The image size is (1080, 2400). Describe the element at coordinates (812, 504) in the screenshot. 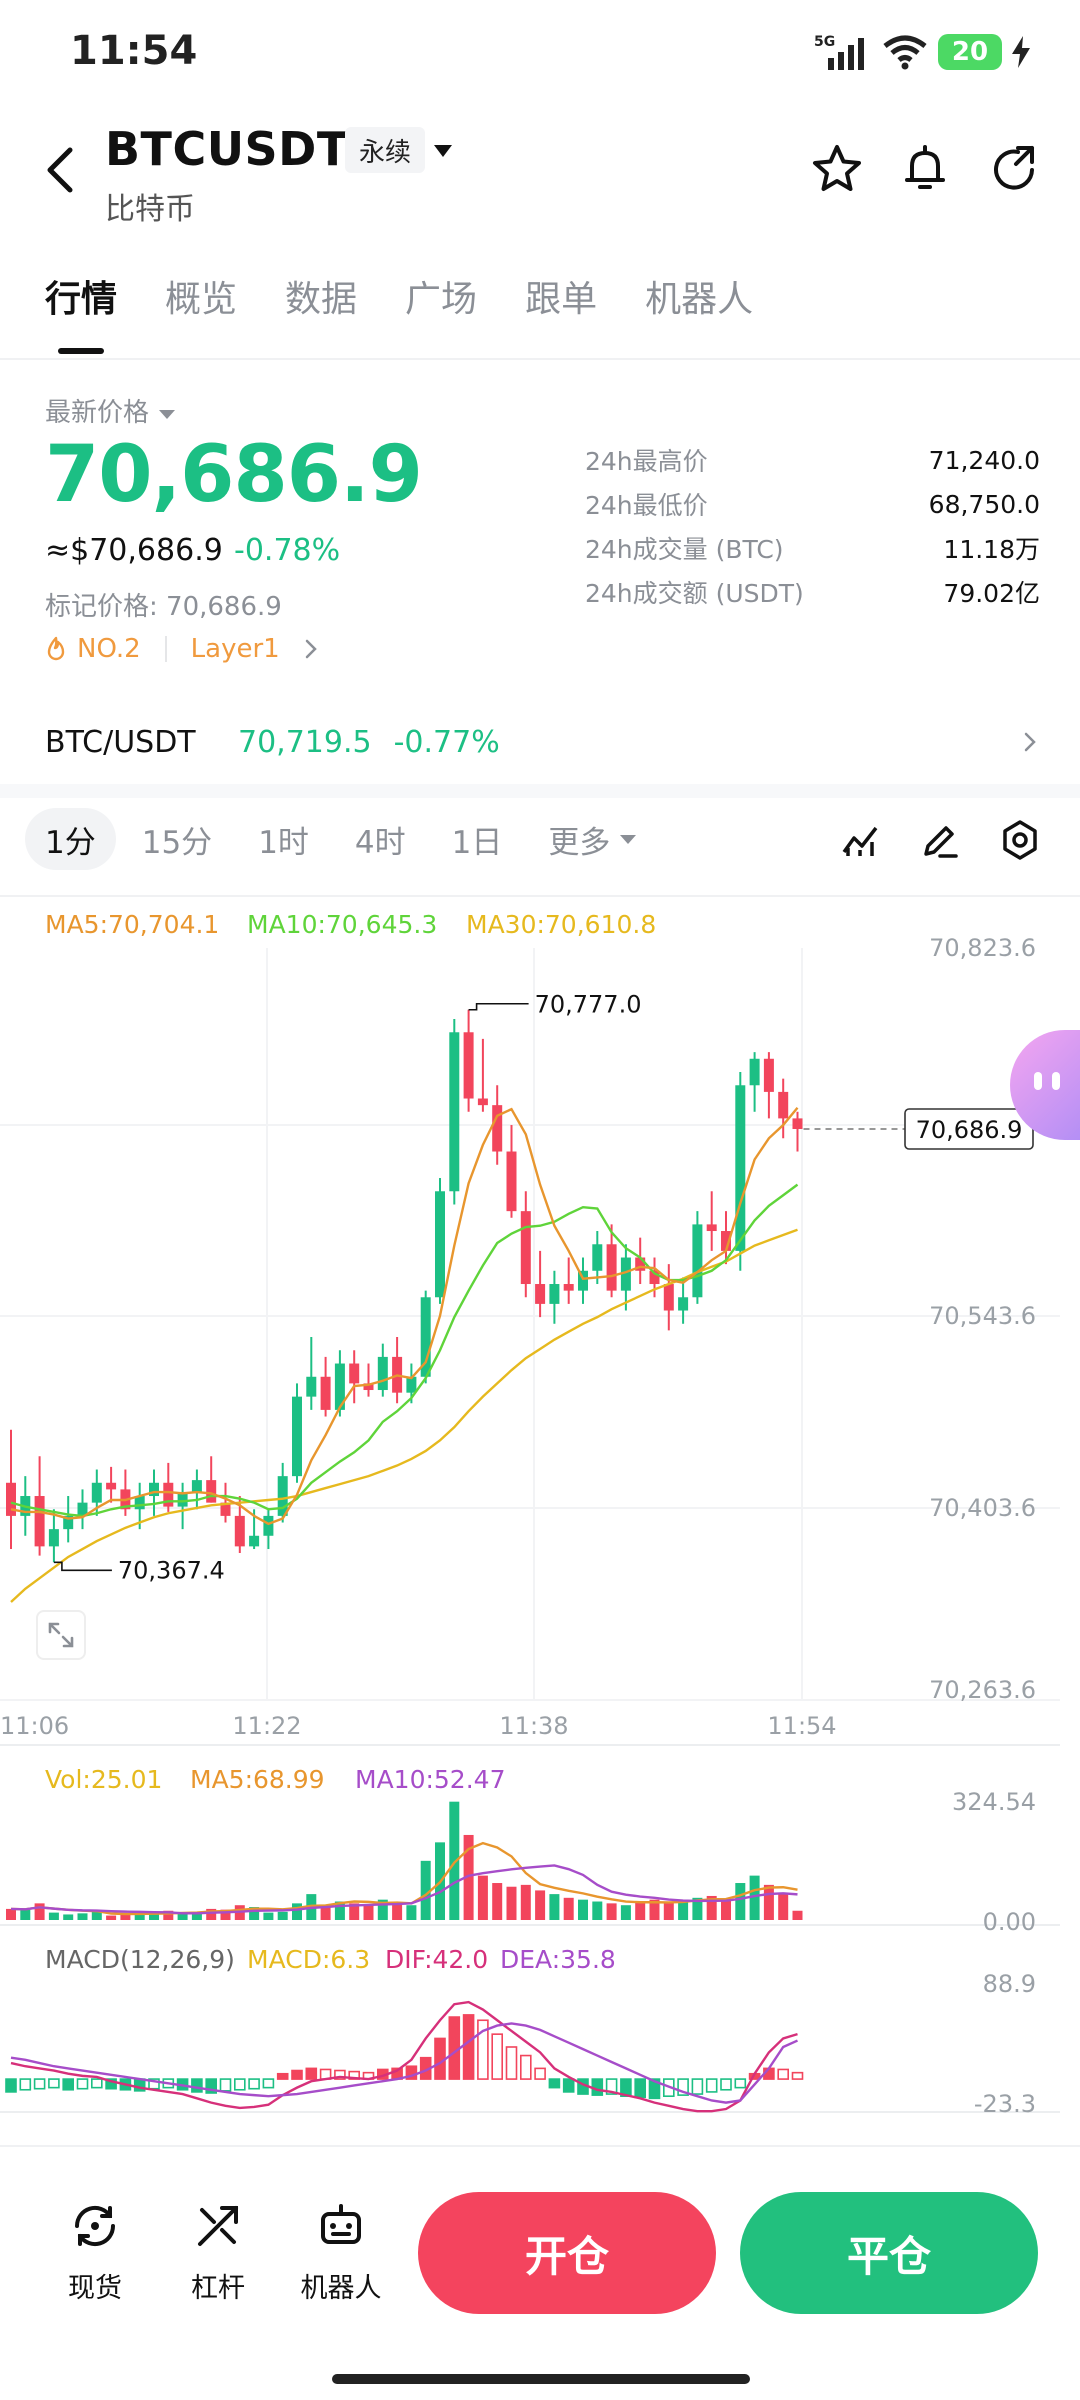

I see `stat-row-low: 24h最低价 68,750.0` at that location.